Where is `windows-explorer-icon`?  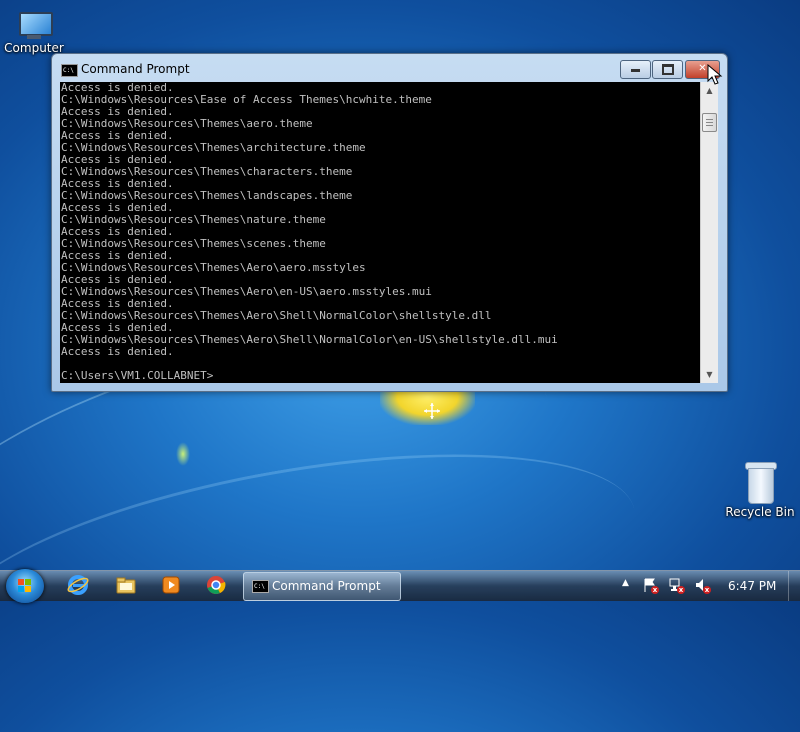
windows-explorer-icon is located at coordinates (126, 585).